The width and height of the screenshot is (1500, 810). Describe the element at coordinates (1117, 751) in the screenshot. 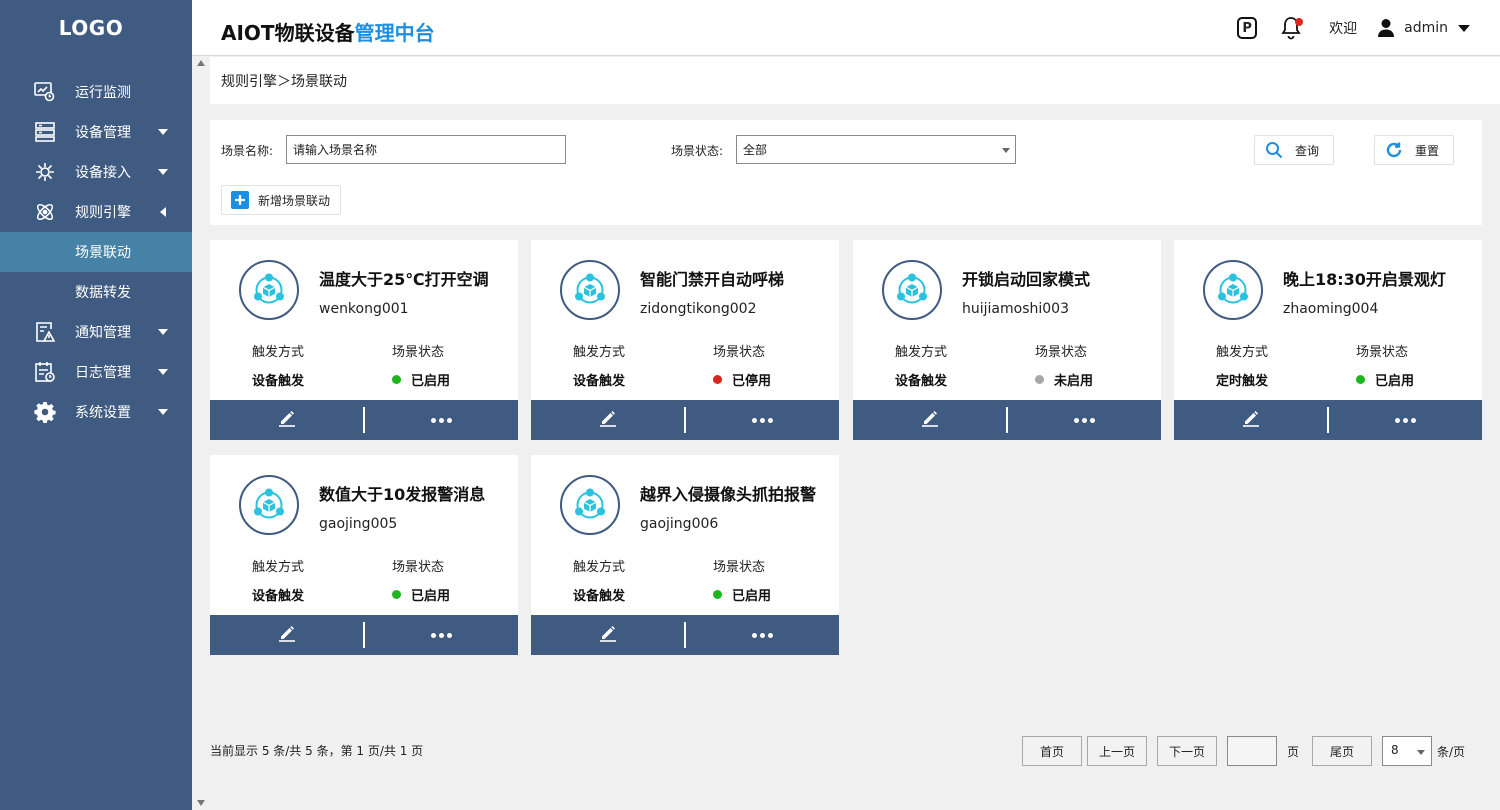

I see `prev-page-button: 上一页` at that location.